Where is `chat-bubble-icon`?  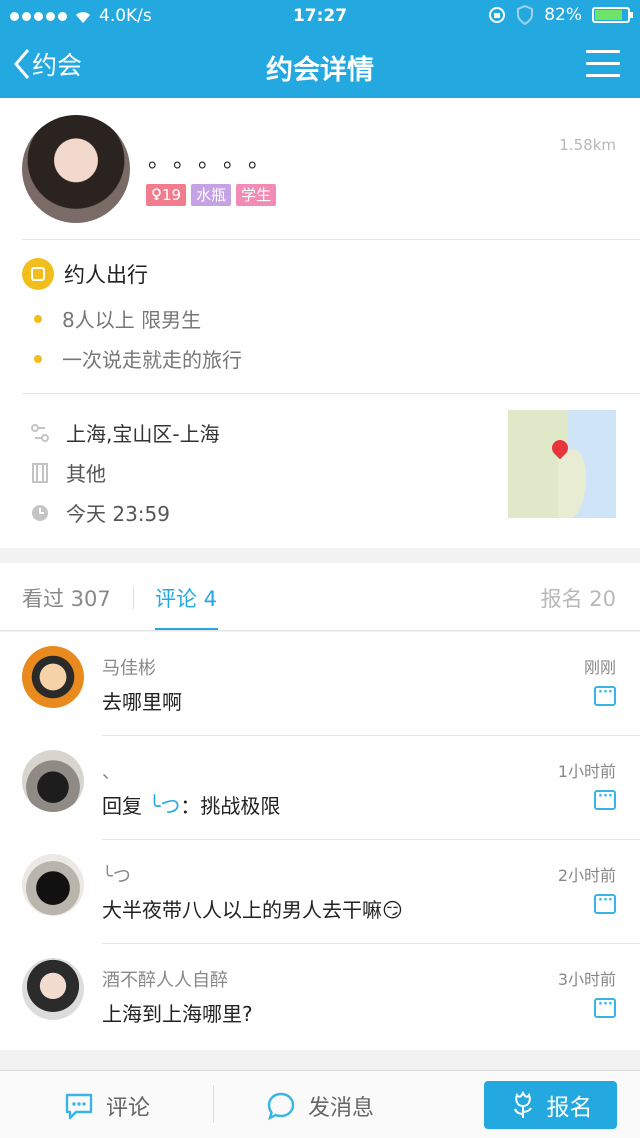
chat-bubble-icon is located at coordinates (281, 1106).